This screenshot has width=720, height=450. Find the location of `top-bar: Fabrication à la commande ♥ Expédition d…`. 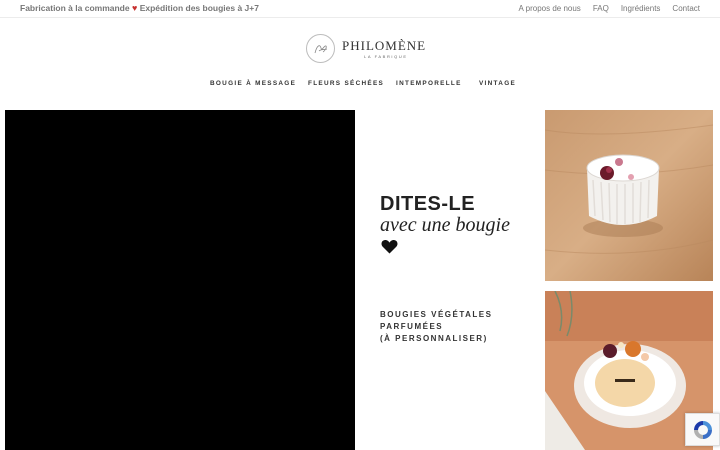

top-bar: Fabrication à la commande ♥ Expédition d… is located at coordinates (360, 9).